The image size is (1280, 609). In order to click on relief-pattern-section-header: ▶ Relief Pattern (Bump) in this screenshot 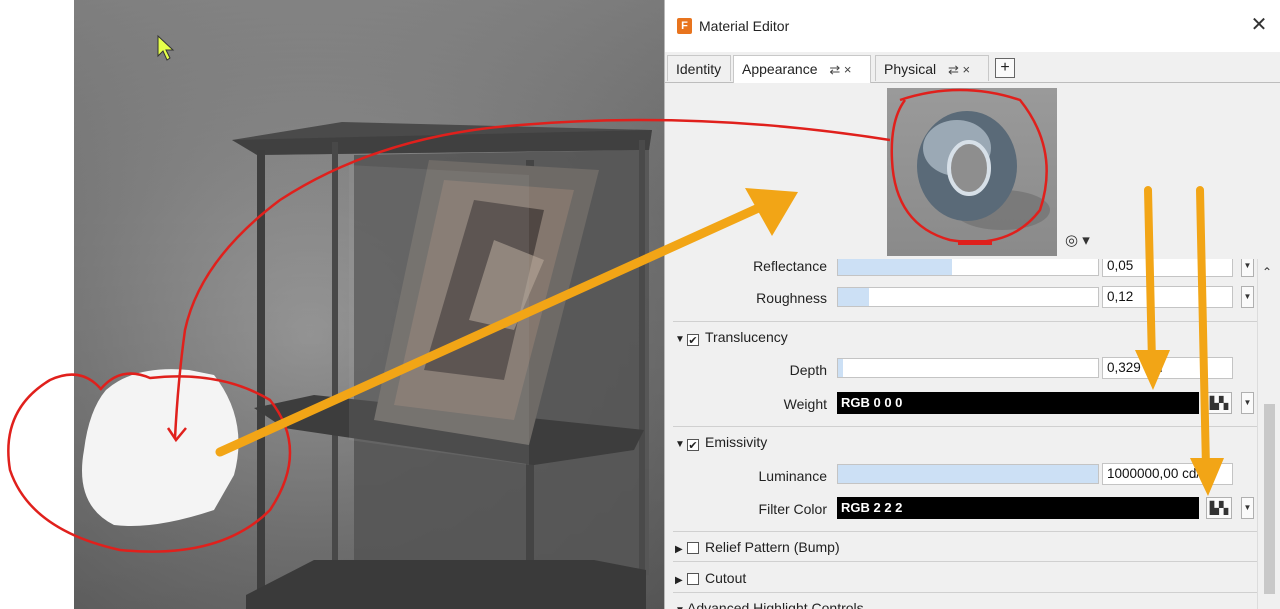, I will do `click(757, 547)`.